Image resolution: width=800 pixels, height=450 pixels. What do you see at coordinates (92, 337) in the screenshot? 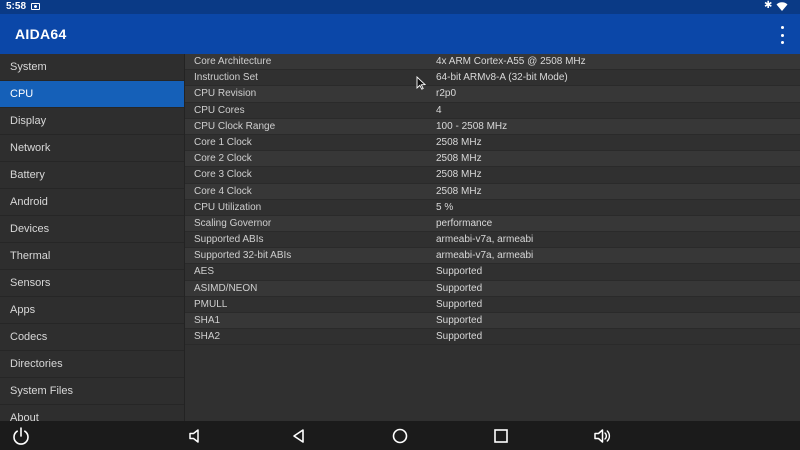
I see `sidebar-item-codecs: Codecs` at bounding box center [92, 337].